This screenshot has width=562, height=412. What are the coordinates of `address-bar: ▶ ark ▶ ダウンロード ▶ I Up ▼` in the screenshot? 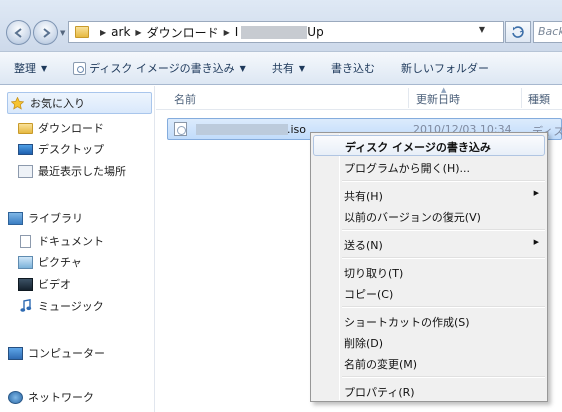 It's located at (286, 32).